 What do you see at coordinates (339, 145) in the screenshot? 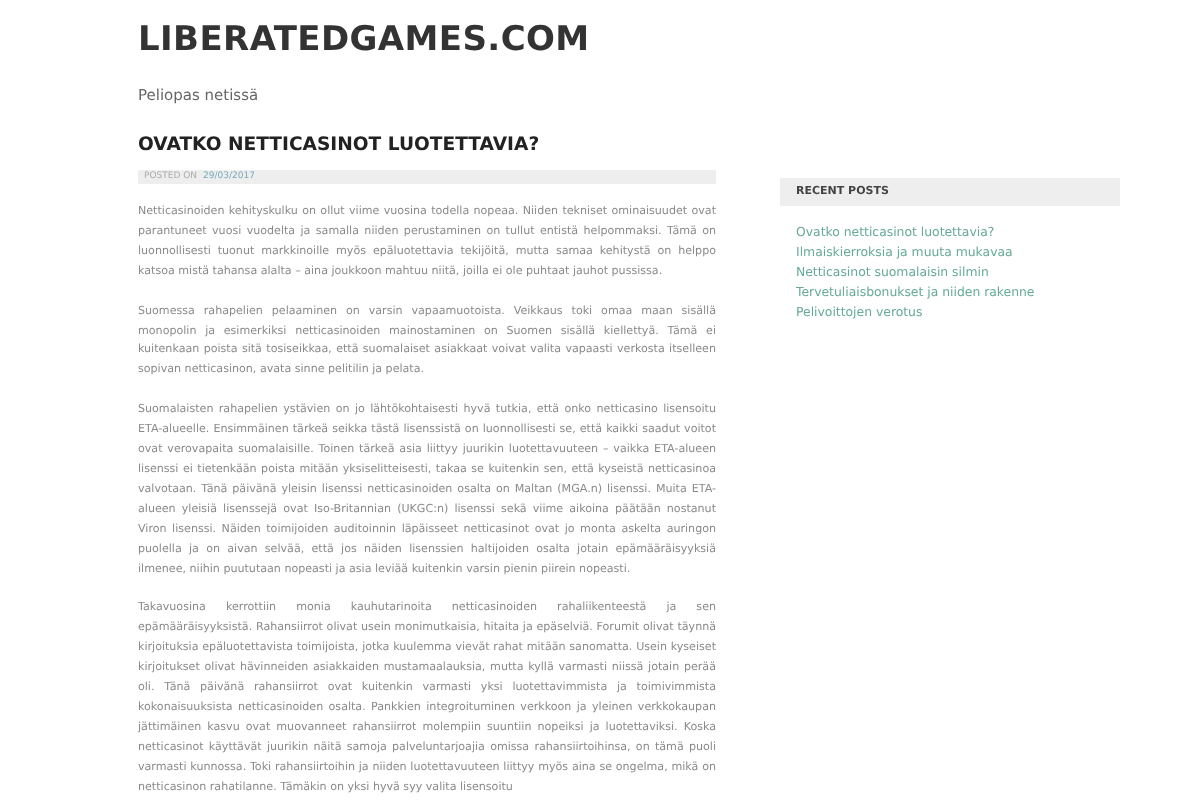
I see `post-title: OVATKO NETTICASINOT LUOTETTAVIA?` at bounding box center [339, 145].